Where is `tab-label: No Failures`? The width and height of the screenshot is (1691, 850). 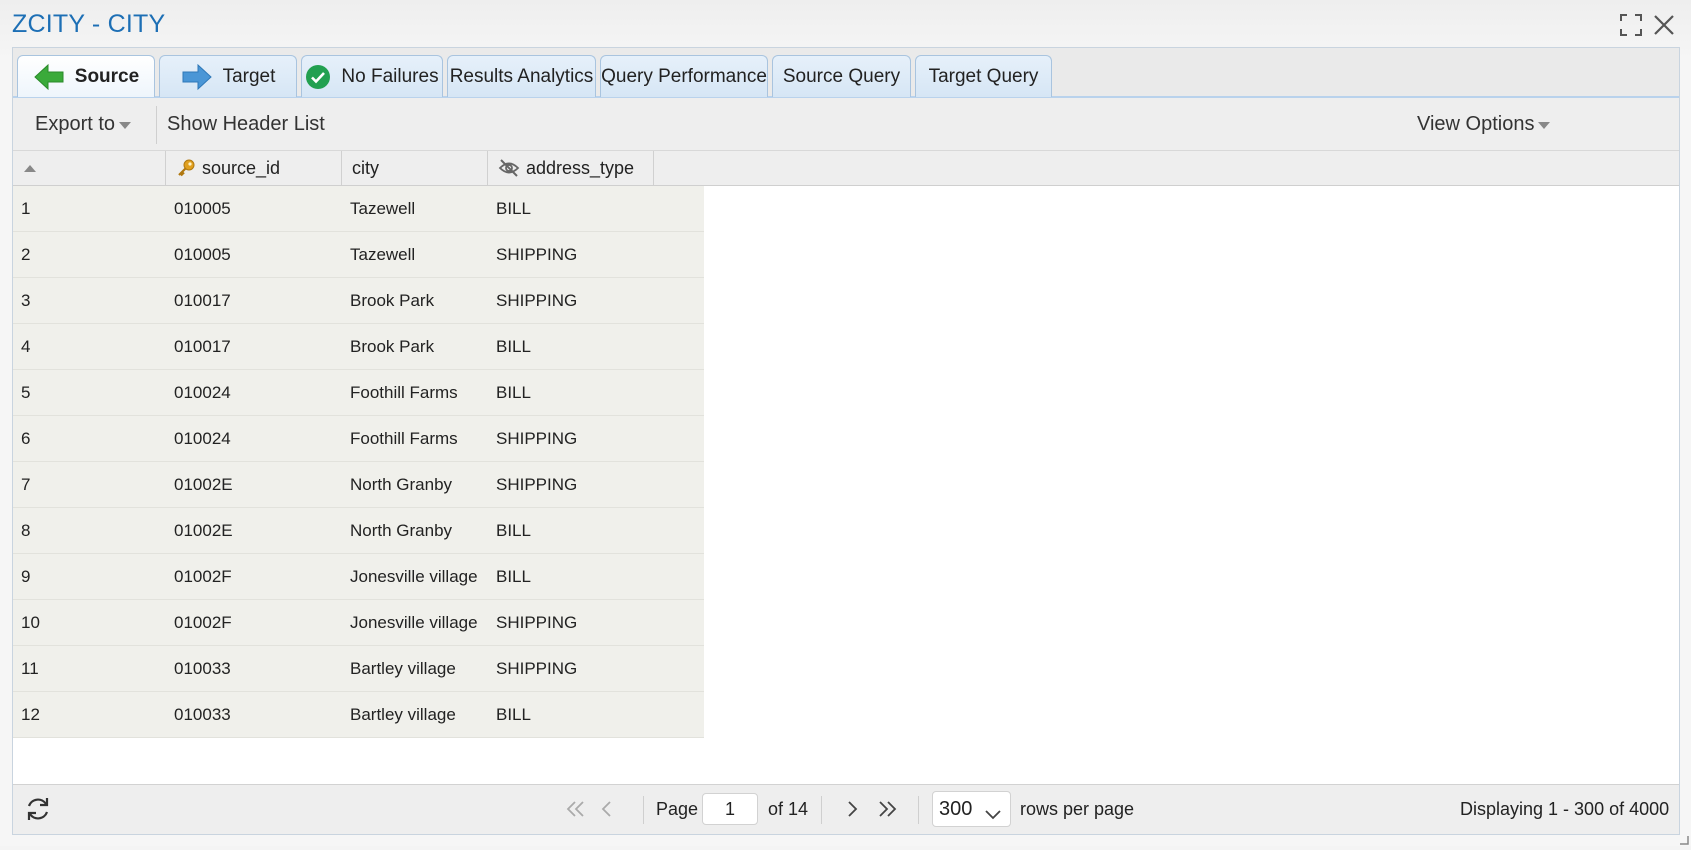 tab-label: No Failures is located at coordinates (390, 76).